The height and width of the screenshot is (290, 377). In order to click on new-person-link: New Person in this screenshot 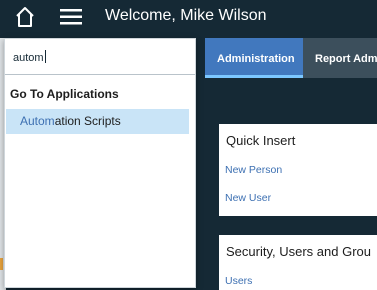, I will do `click(253, 170)`.